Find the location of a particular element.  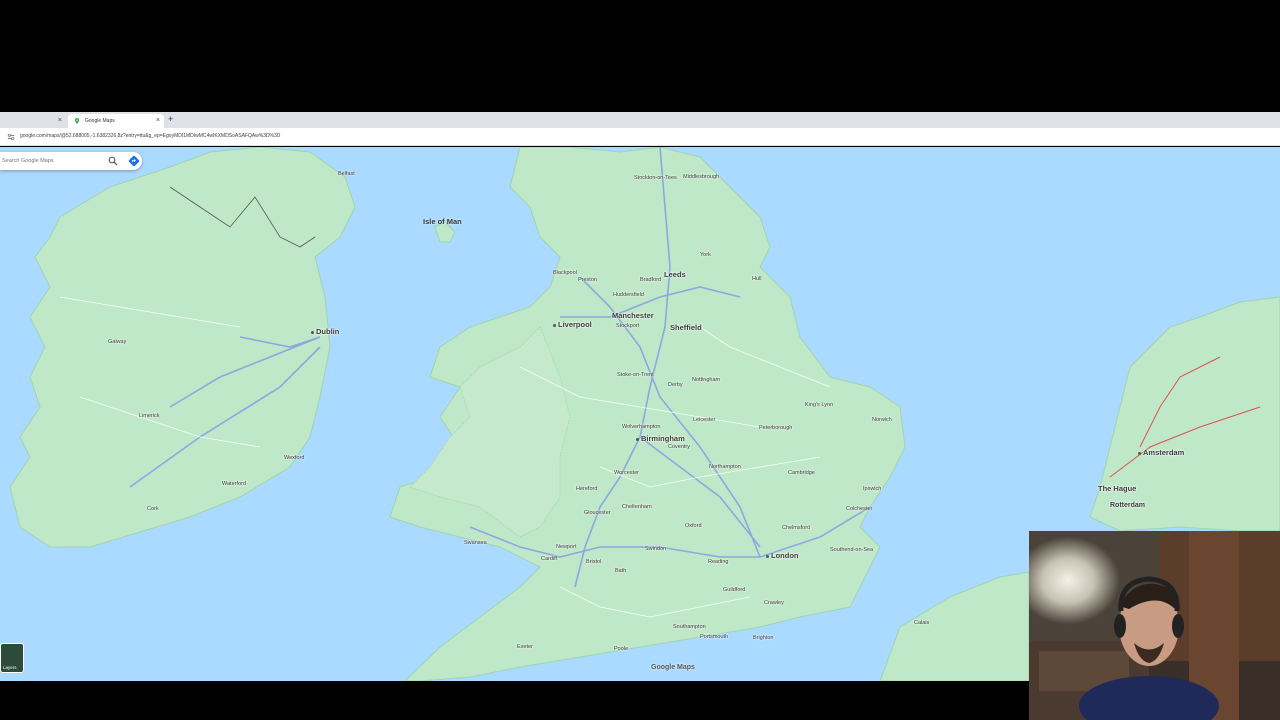

label-stockport: Stockport is located at coordinates (627, 326).